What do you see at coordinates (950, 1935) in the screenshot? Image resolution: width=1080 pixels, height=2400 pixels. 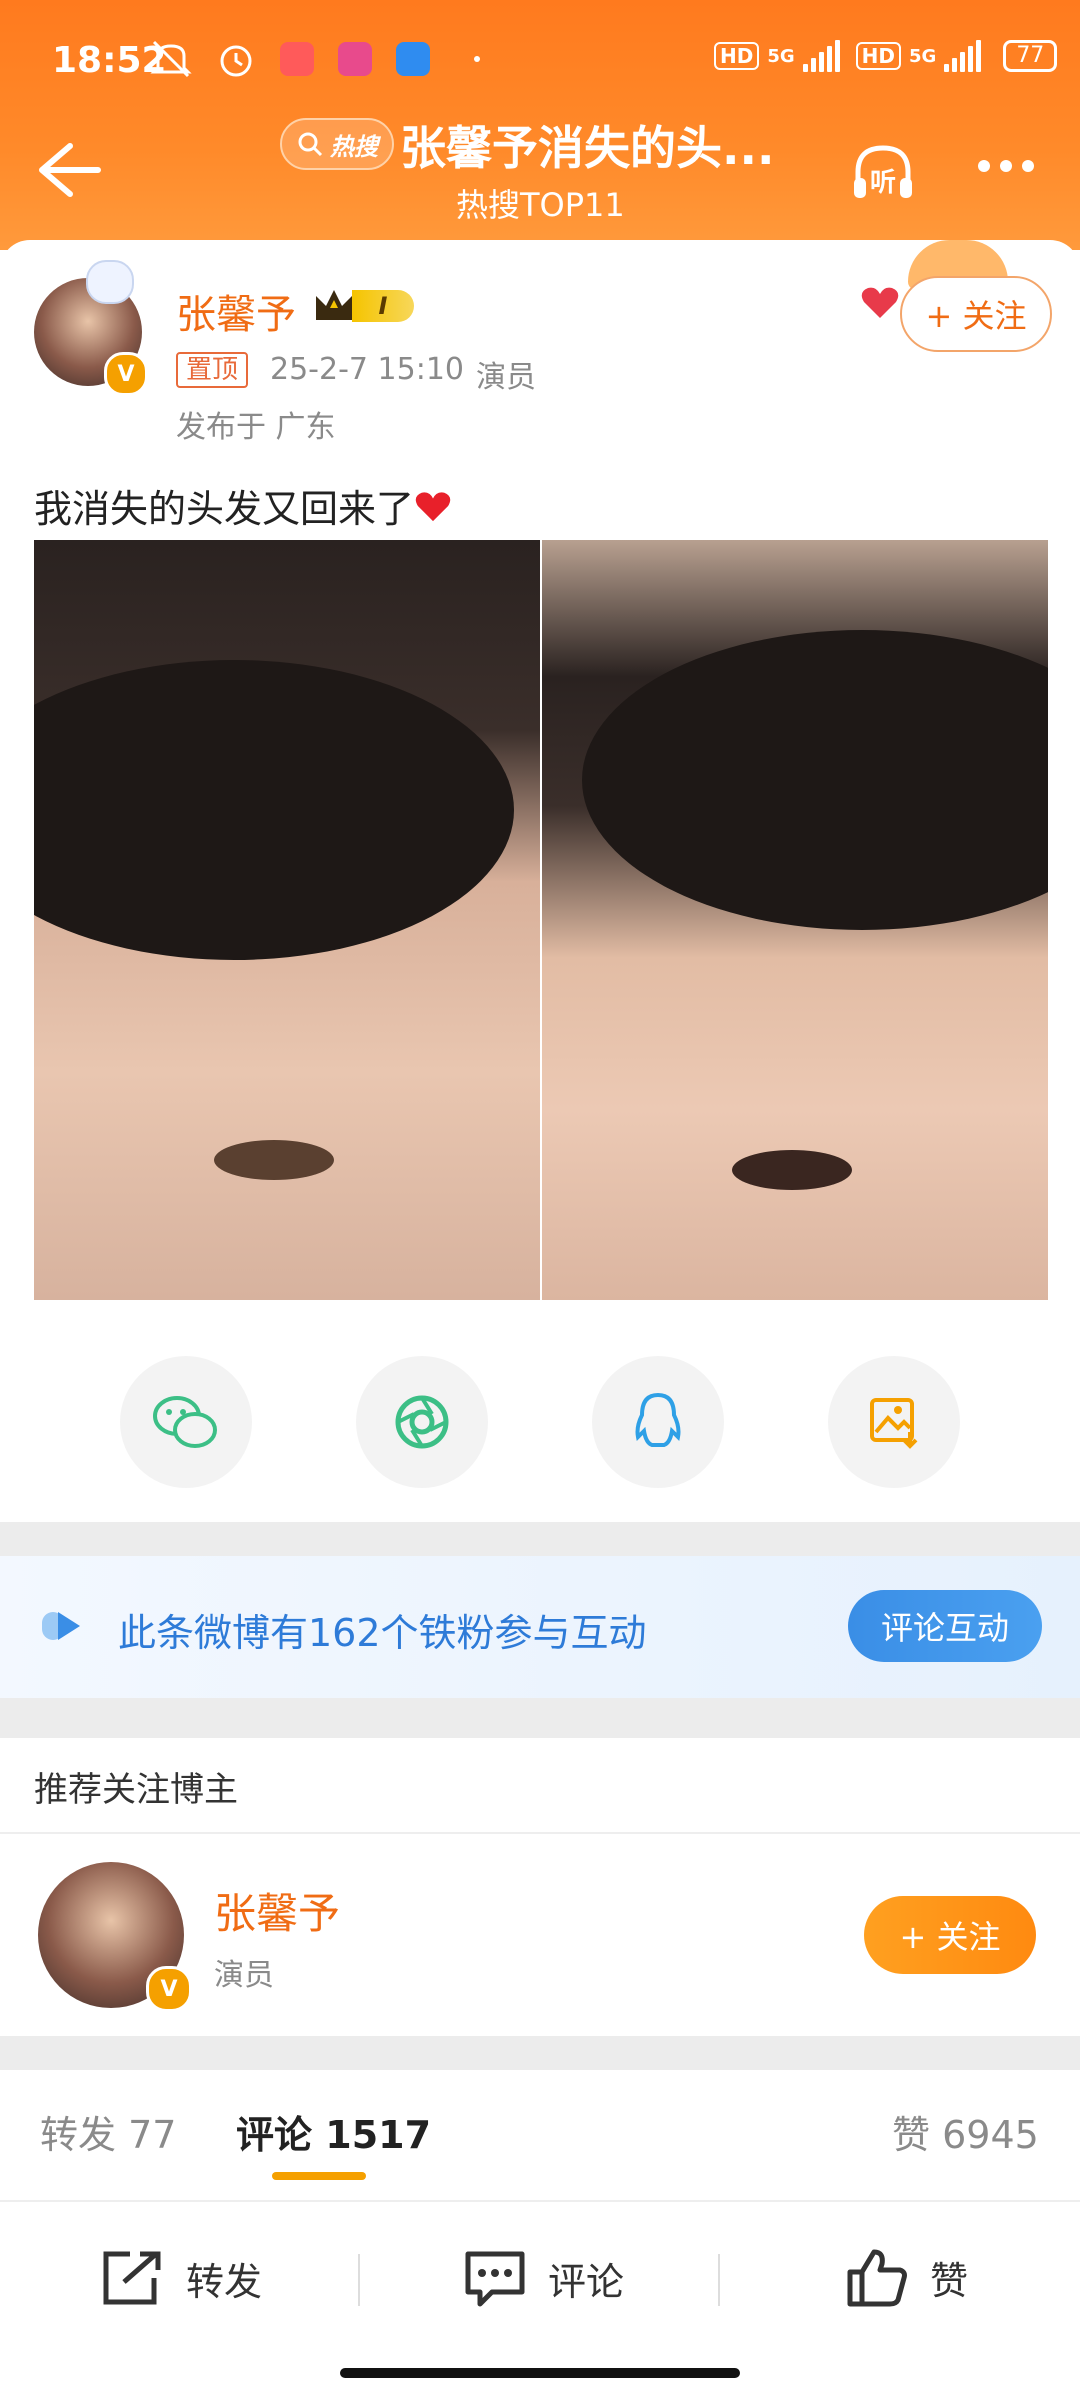 I see `recommend-follow-button: + 关注` at bounding box center [950, 1935].